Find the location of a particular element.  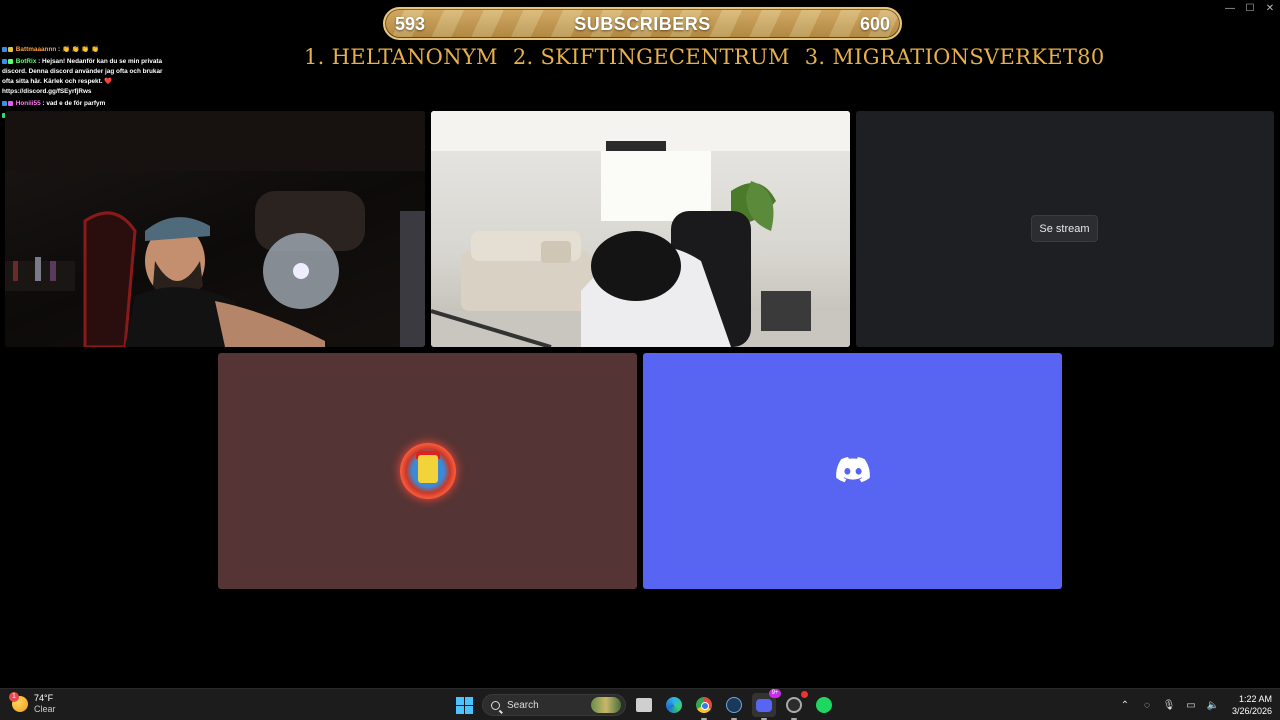

steam-icon is located at coordinates (734, 705).